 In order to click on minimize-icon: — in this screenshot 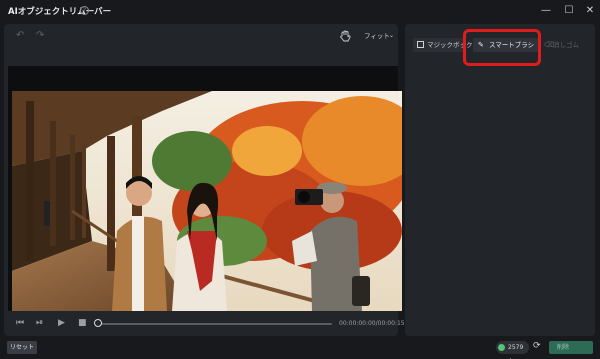, I will do `click(546, 11)`.